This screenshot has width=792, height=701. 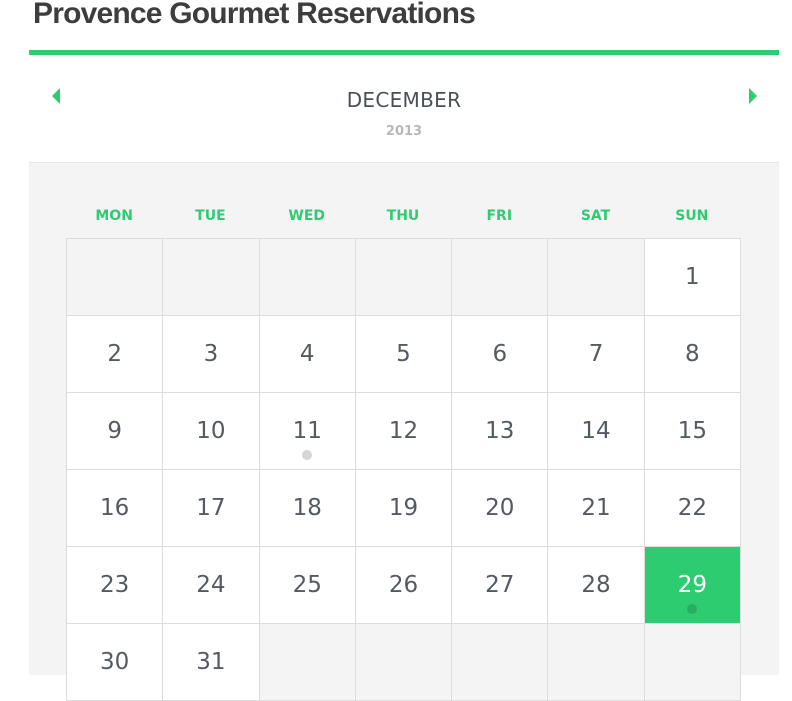 What do you see at coordinates (404, 131) in the screenshot?
I see `year-label: 2013` at bounding box center [404, 131].